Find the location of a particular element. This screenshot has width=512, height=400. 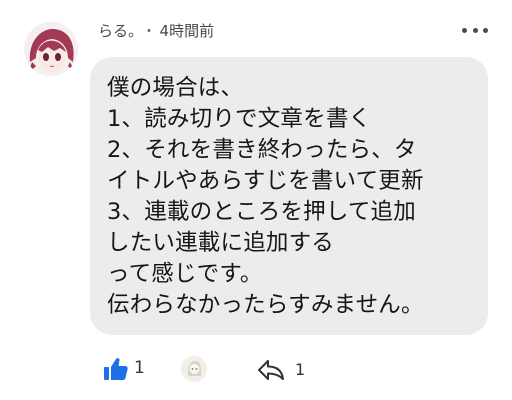

timestamp: 4時間前 is located at coordinates (187, 31).